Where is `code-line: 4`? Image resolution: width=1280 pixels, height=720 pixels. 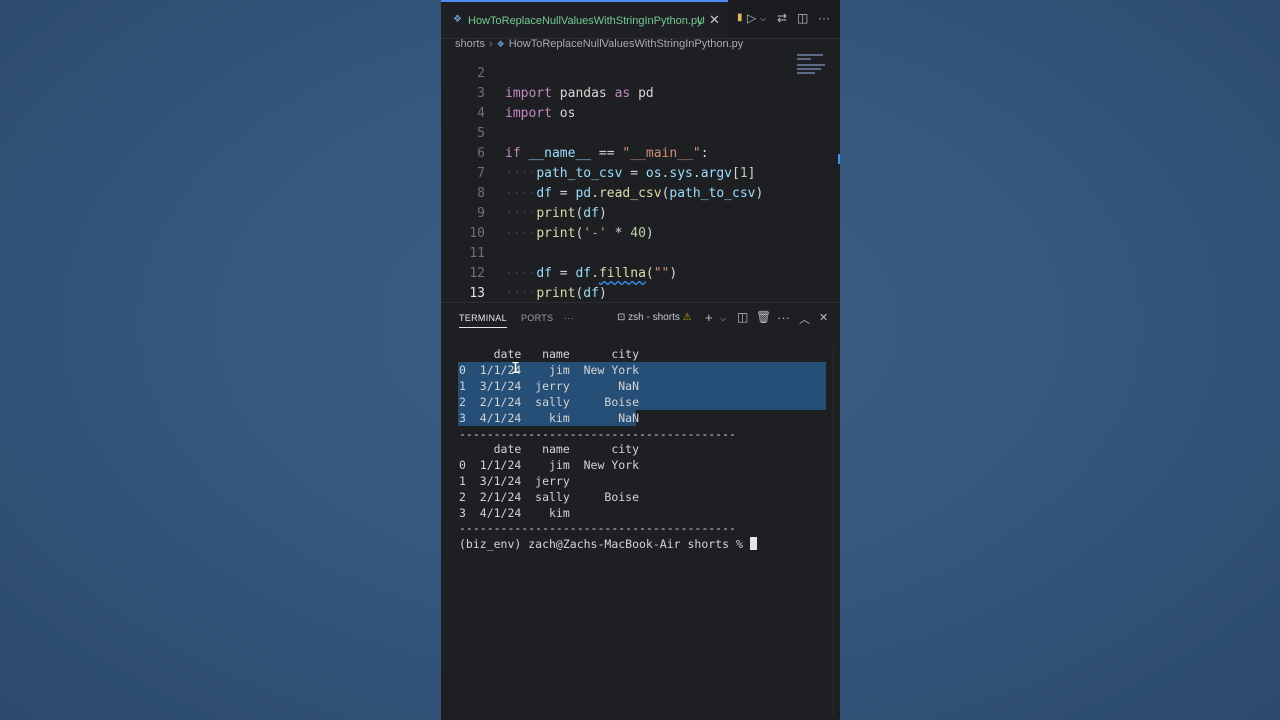
code-line: 4 is located at coordinates (621, 102).